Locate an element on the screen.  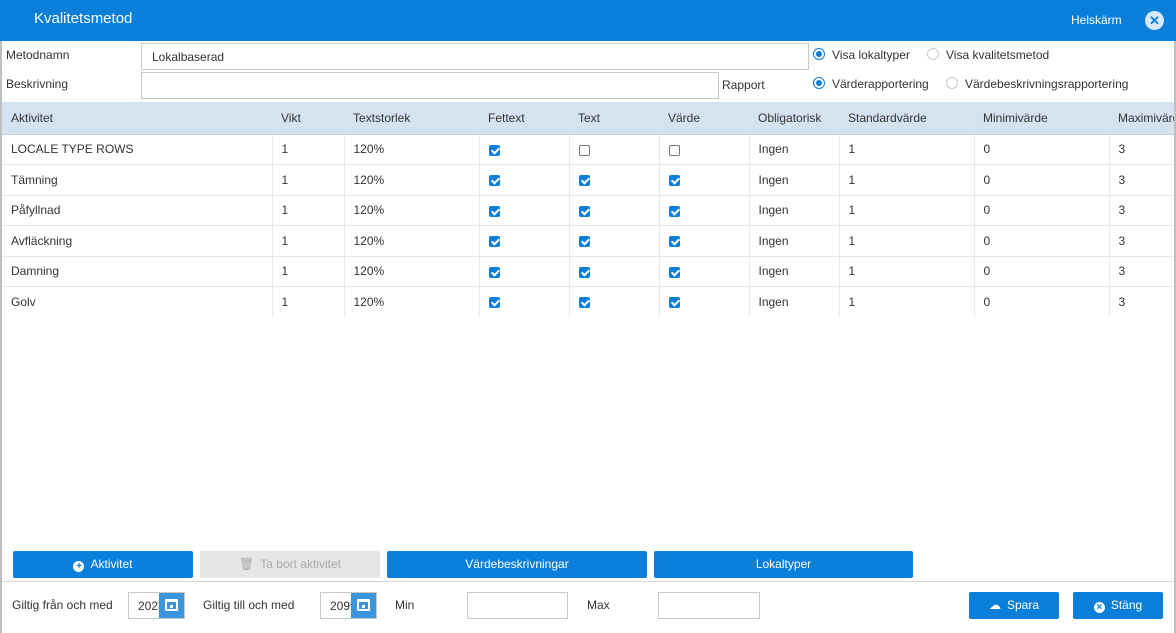
col-header-standardvarde: Standardvärde is located at coordinates (906, 118).